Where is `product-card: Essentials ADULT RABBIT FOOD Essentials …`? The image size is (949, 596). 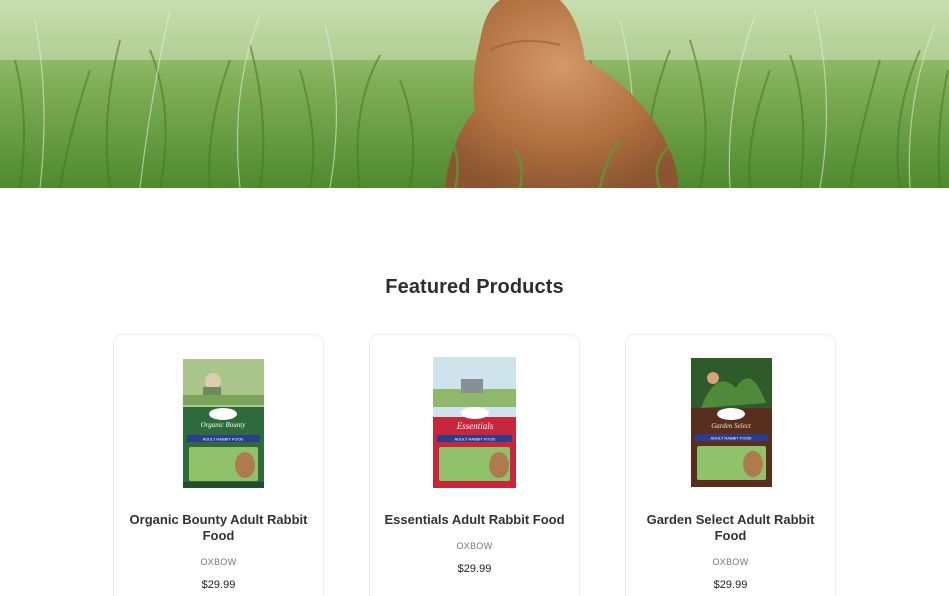 product-card: Essentials ADULT RABBIT FOOD Essentials … is located at coordinates (474, 465).